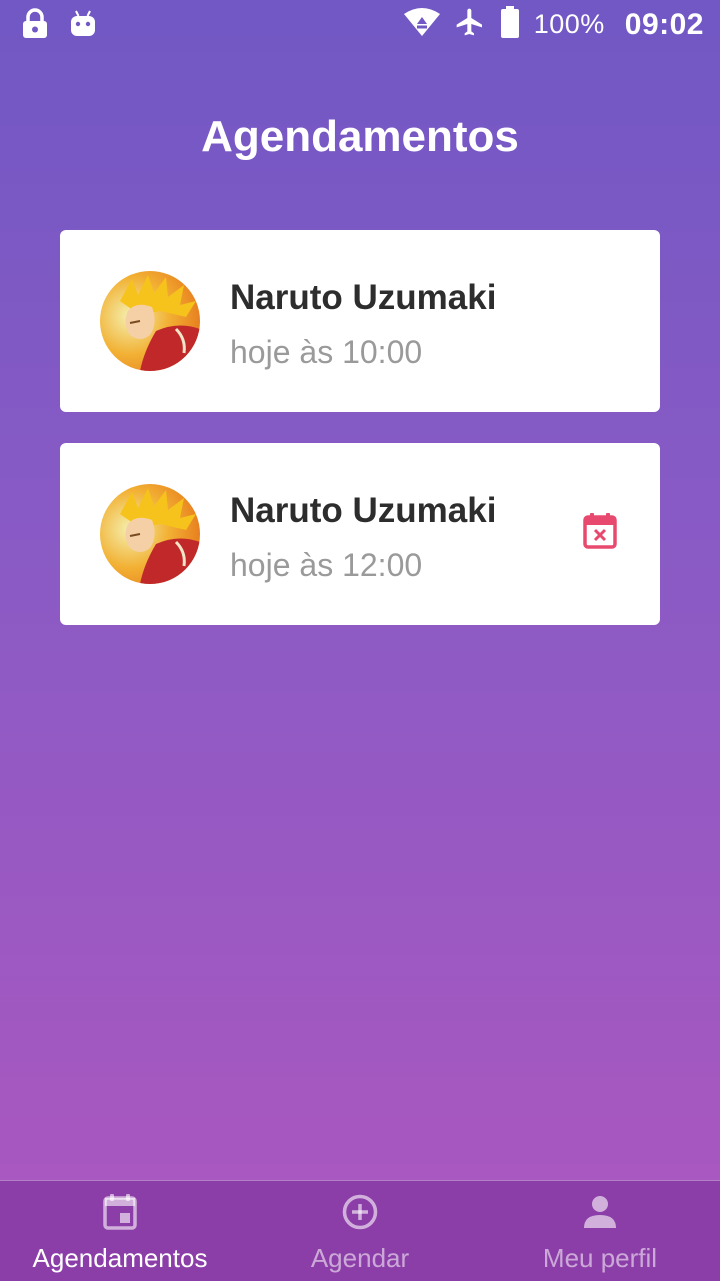  I want to click on airplane-icon, so click(470, 24).